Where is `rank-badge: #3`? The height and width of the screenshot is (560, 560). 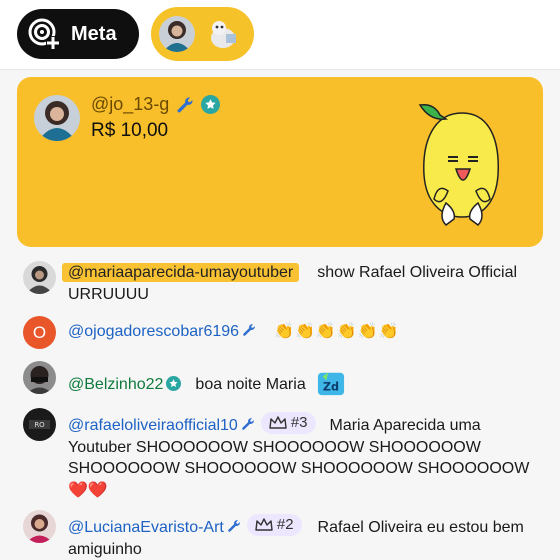 rank-badge: #3 is located at coordinates (288, 423).